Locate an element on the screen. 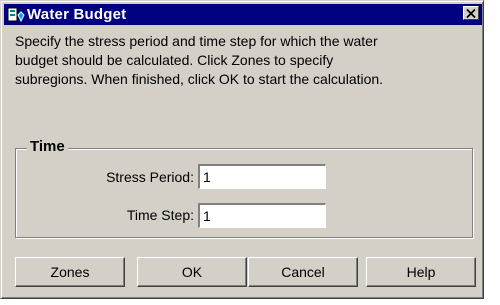 This screenshot has height=305, width=500. cancel-button: Cancel is located at coordinates (303, 272).